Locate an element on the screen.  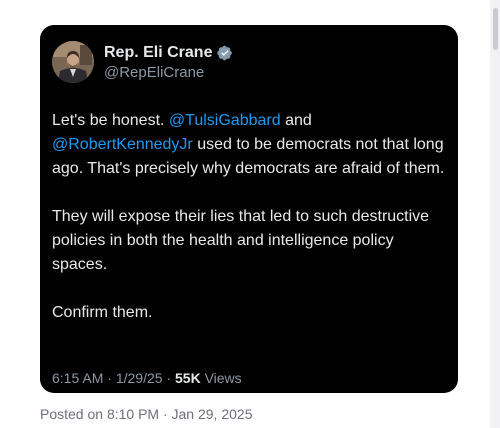
scrollbar-thumb is located at coordinates (495, 29).